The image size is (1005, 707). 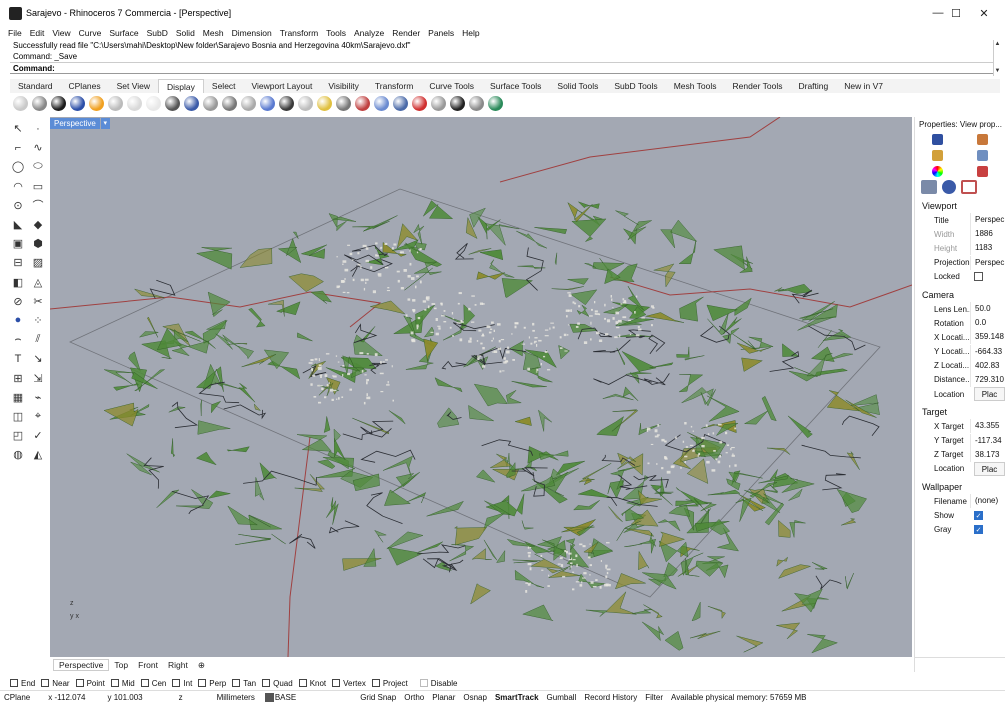 I want to click on distance-field: 729.310, so click(x=987, y=379).